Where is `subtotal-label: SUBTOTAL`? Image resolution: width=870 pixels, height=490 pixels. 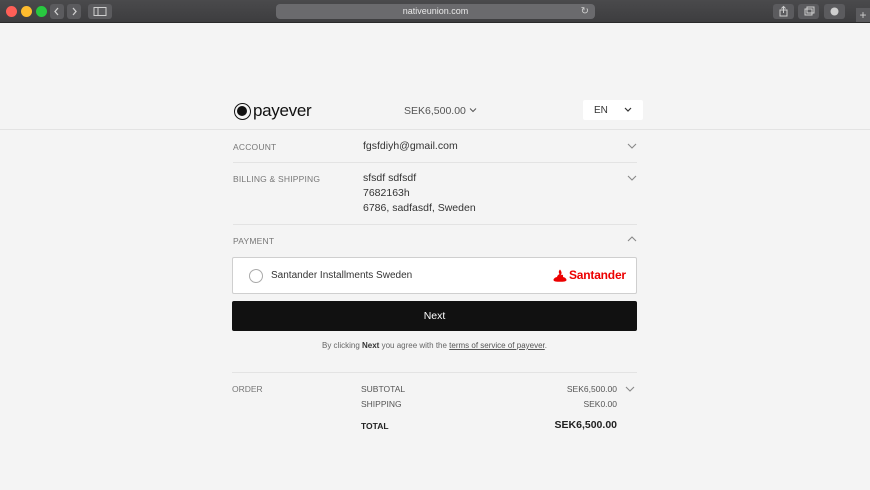
subtotal-label: SUBTOTAL is located at coordinates (383, 389).